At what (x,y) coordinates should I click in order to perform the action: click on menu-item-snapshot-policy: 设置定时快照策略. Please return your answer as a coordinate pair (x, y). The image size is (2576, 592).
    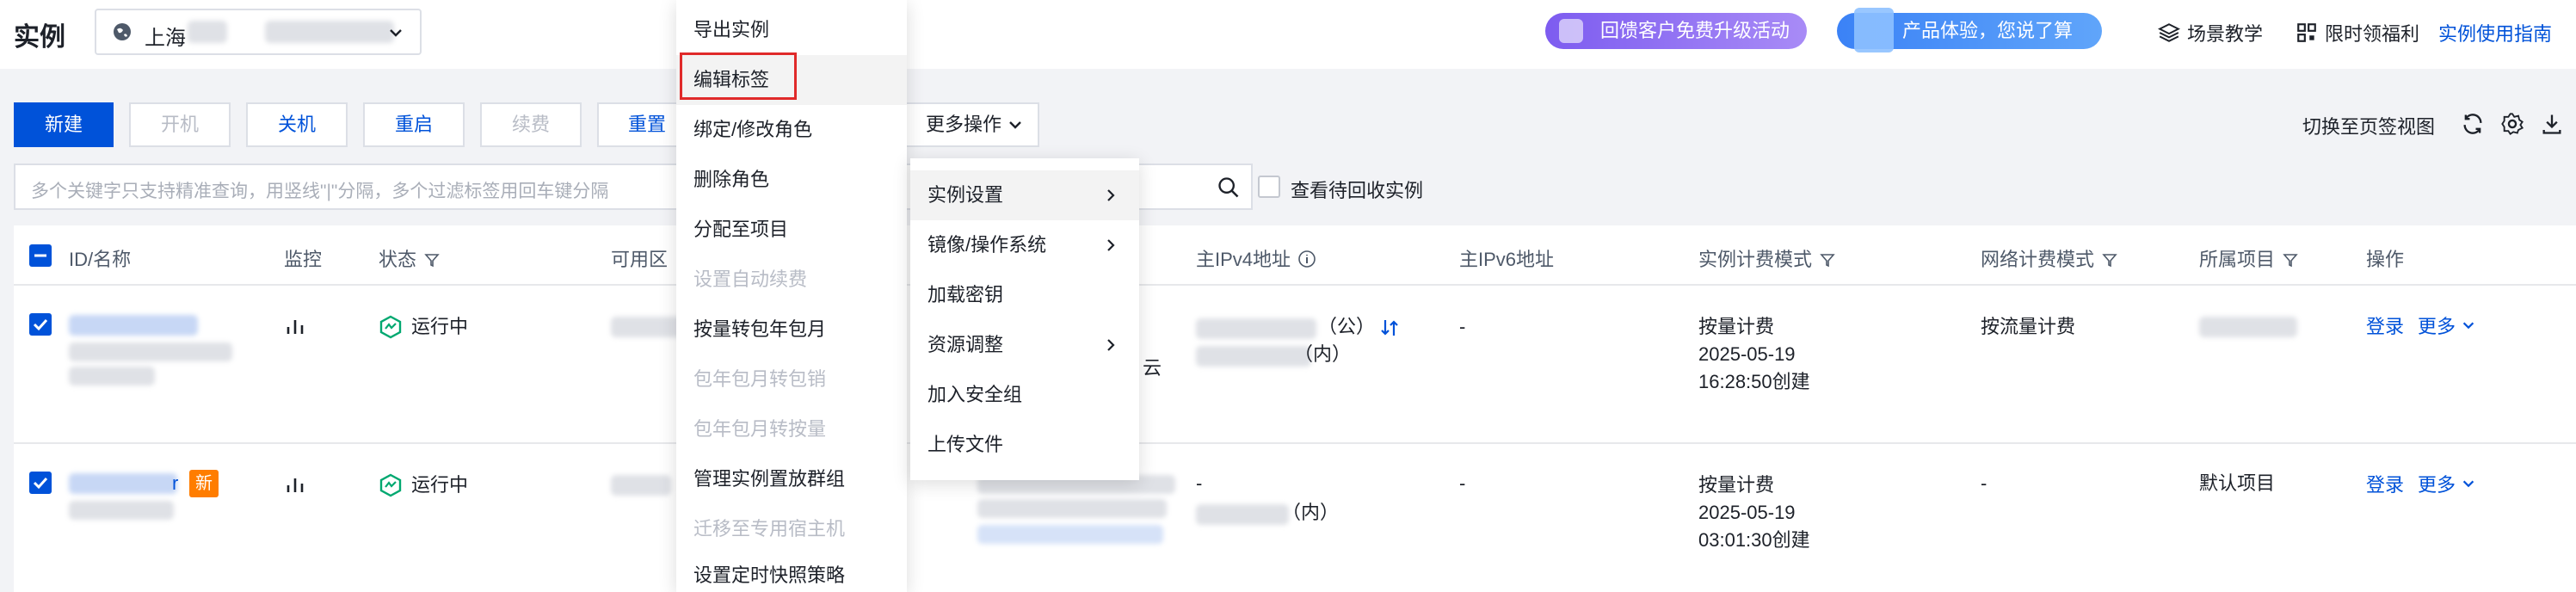
    Looking at the image, I should click on (791, 571).